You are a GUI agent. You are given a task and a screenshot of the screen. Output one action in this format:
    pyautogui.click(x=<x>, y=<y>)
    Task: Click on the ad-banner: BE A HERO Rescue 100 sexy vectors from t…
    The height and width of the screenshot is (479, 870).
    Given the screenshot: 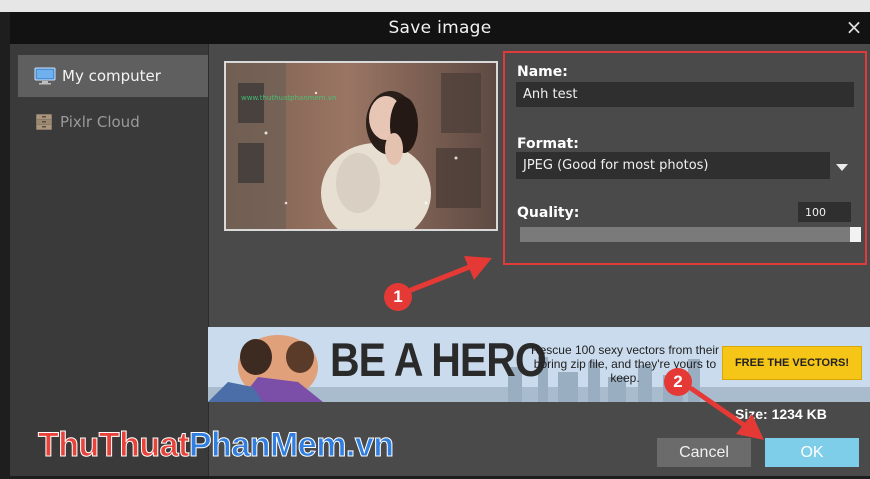 What is the action you would take?
    pyautogui.click(x=539, y=364)
    